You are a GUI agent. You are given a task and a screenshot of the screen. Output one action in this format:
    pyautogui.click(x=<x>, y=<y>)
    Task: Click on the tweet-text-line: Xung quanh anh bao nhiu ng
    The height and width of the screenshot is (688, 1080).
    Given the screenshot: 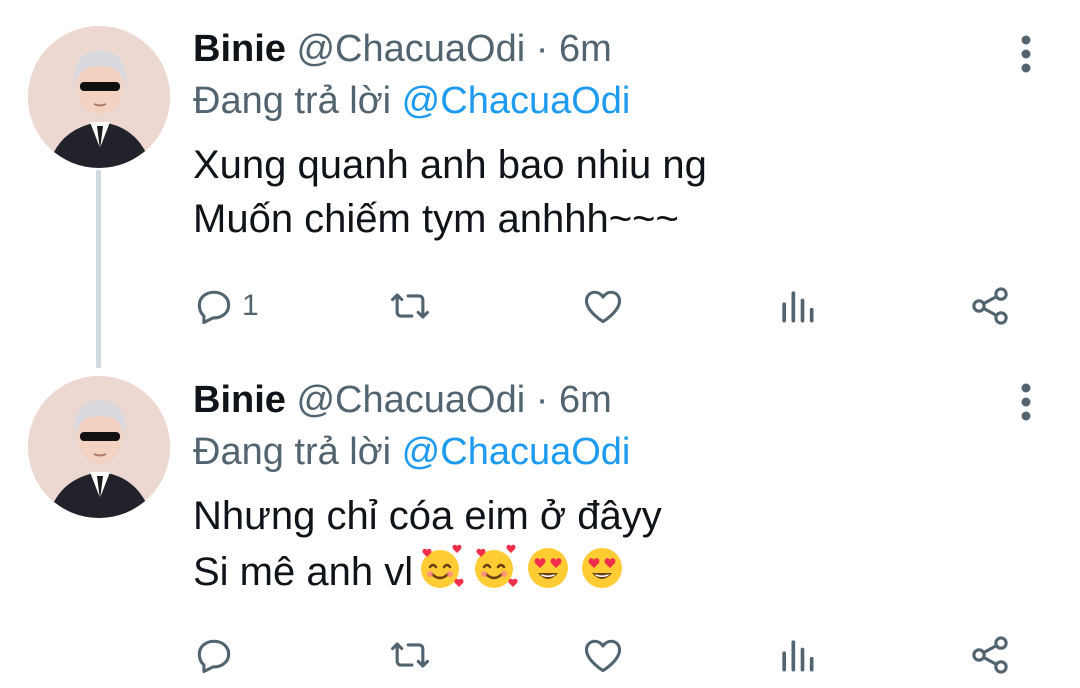 What is the action you would take?
    pyautogui.click(x=450, y=165)
    